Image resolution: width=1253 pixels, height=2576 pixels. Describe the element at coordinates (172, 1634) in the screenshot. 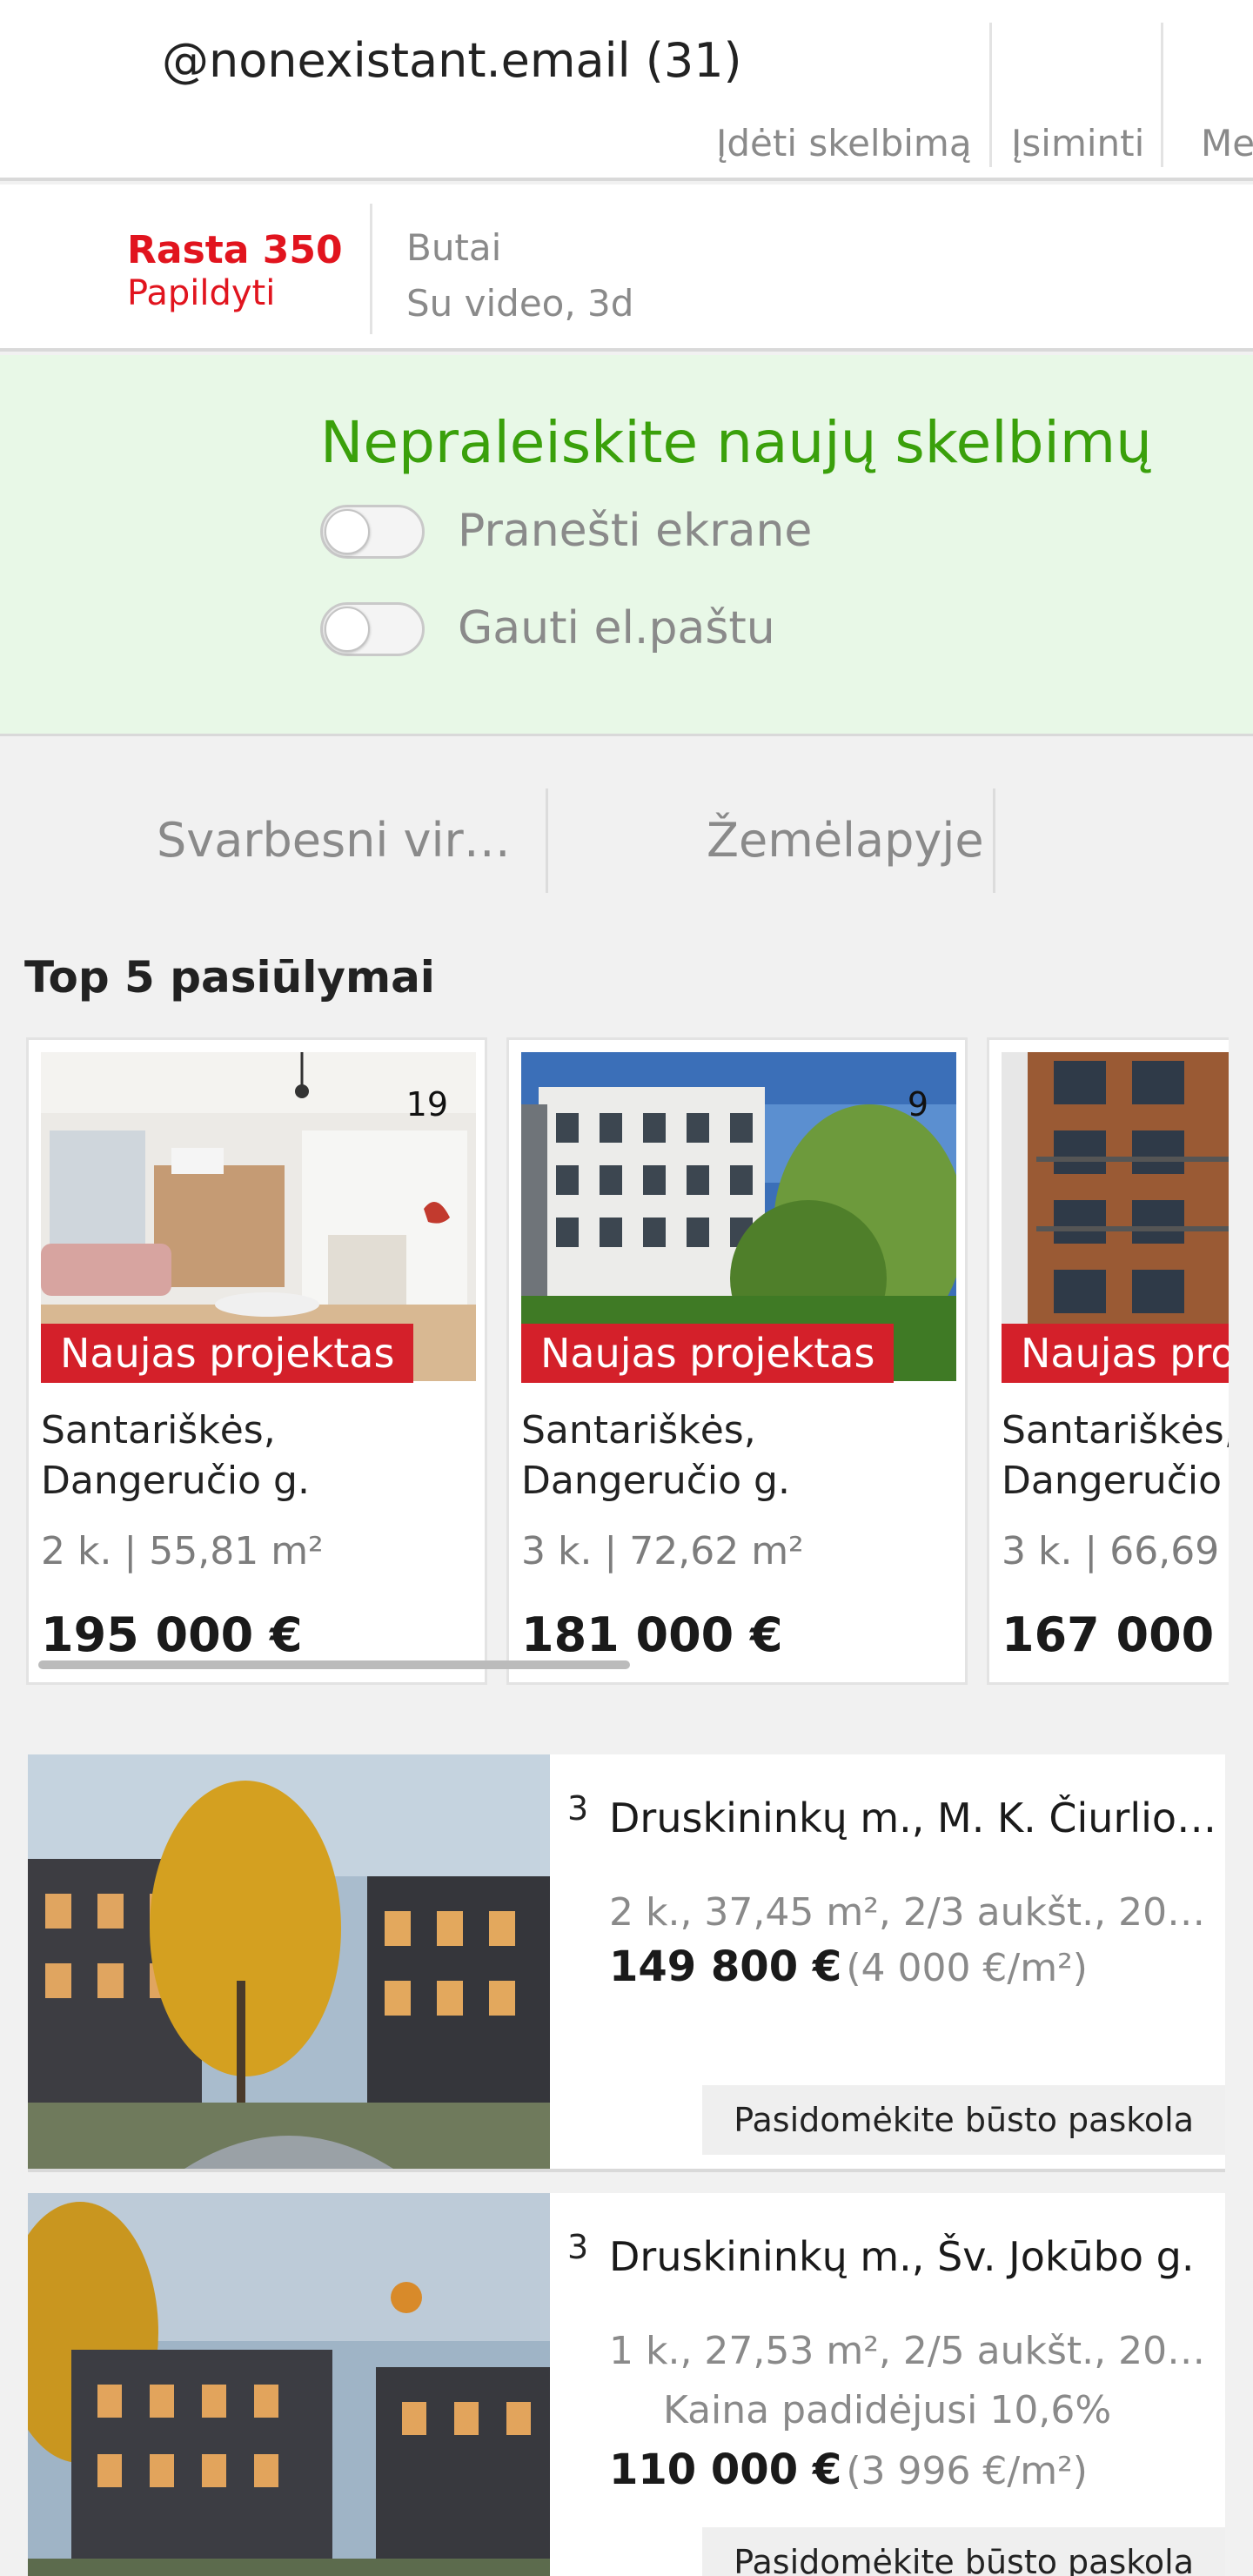

I see `listing-price: 195 000 €` at that location.